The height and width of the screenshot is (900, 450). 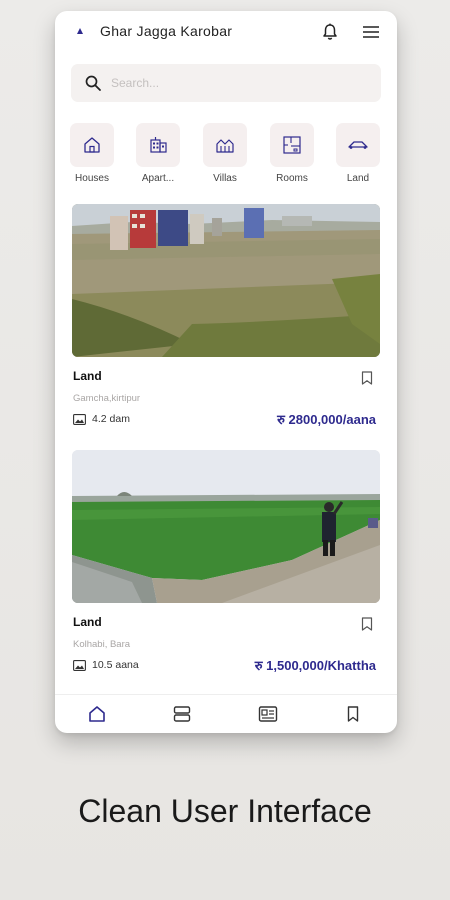 What do you see at coordinates (80, 31) in the screenshot?
I see `app-logo-icon` at bounding box center [80, 31].